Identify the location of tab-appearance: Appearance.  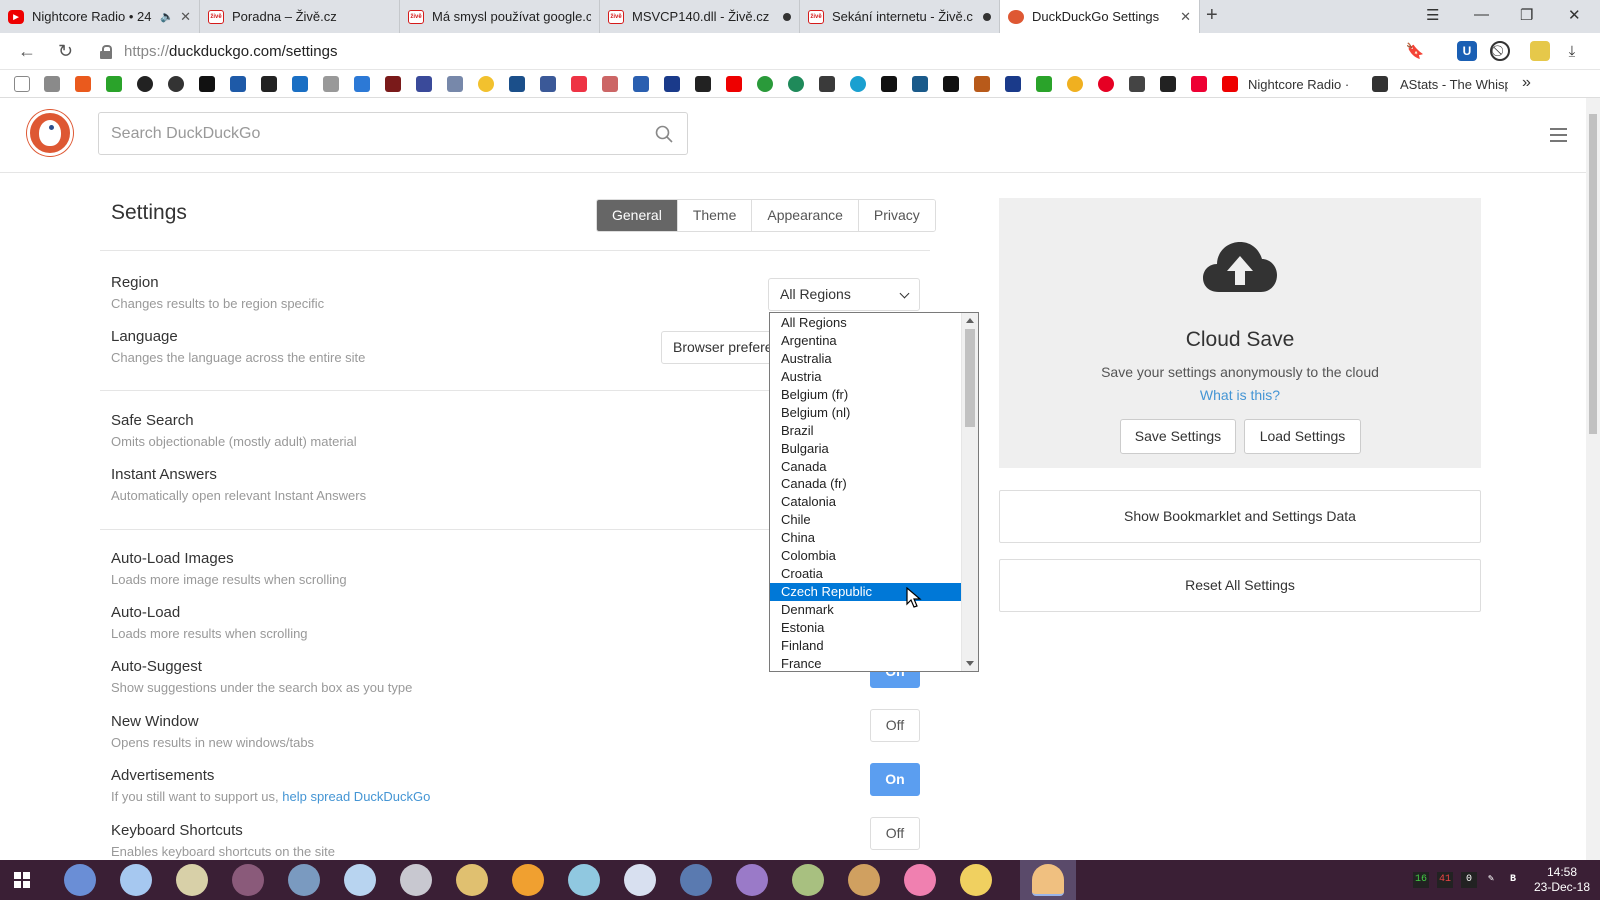
(804, 215).